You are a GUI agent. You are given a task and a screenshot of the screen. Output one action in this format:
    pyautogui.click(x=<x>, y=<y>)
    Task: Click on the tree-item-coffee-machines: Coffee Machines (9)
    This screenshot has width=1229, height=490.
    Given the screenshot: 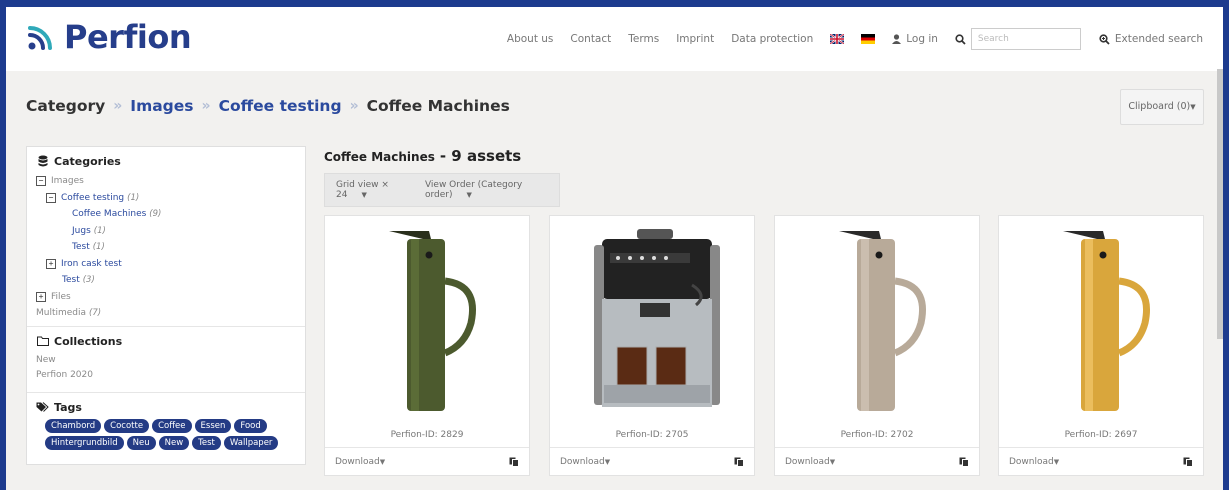 What is the action you would take?
    pyautogui.click(x=166, y=214)
    